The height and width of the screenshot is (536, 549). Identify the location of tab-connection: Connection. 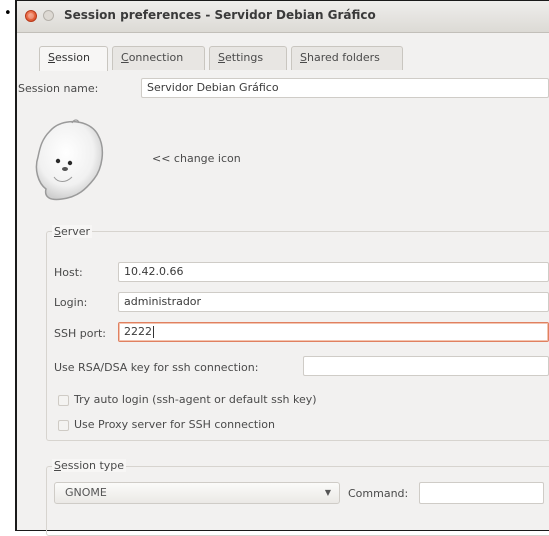
(158, 58).